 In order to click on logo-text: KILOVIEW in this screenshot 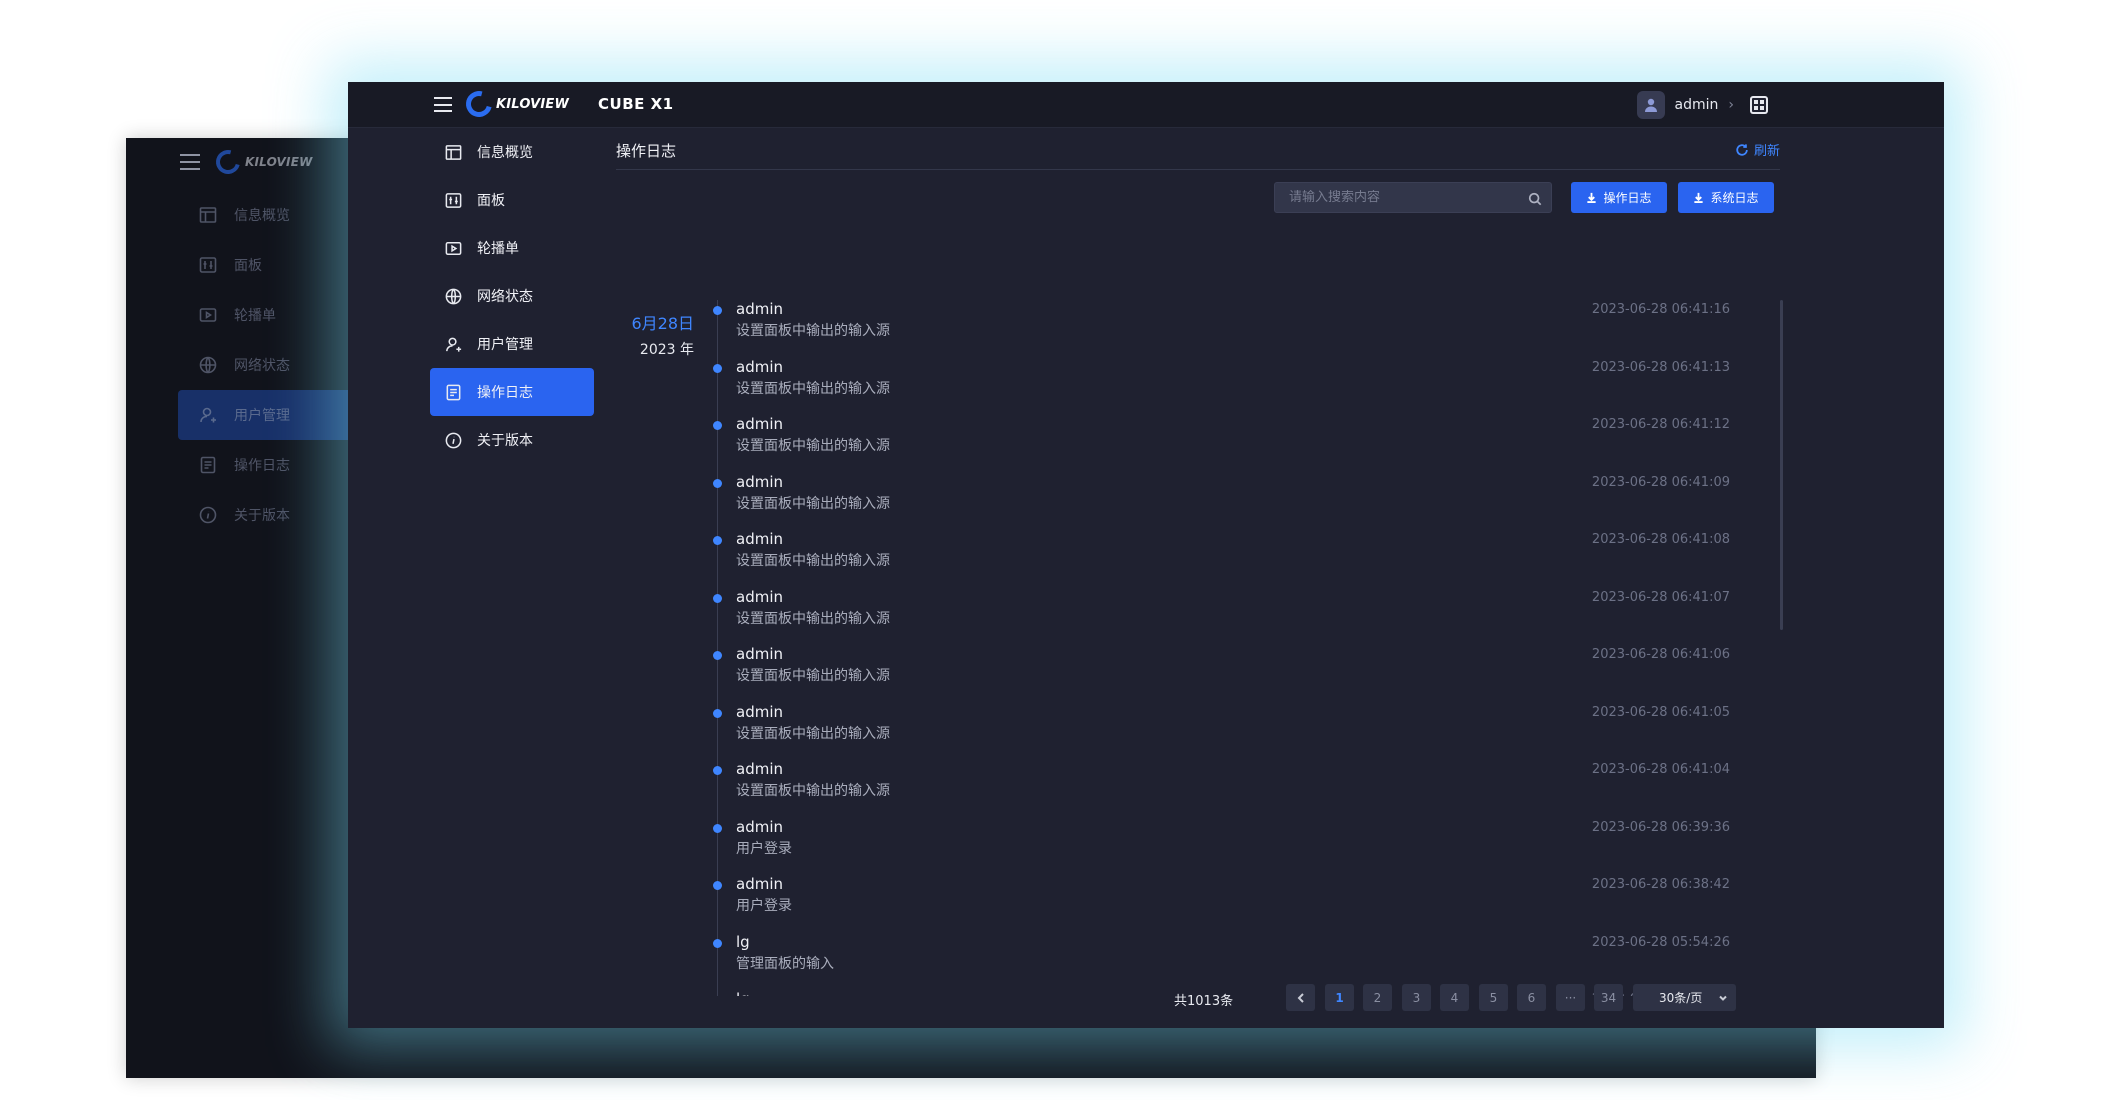, I will do `click(533, 104)`.